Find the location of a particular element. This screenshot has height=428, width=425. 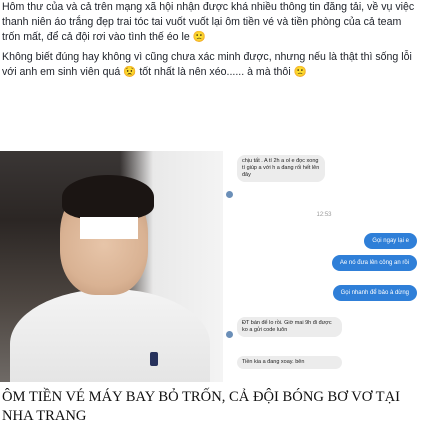

outgoing-message-1: Gọi ngay lại e is located at coordinates (390, 241).